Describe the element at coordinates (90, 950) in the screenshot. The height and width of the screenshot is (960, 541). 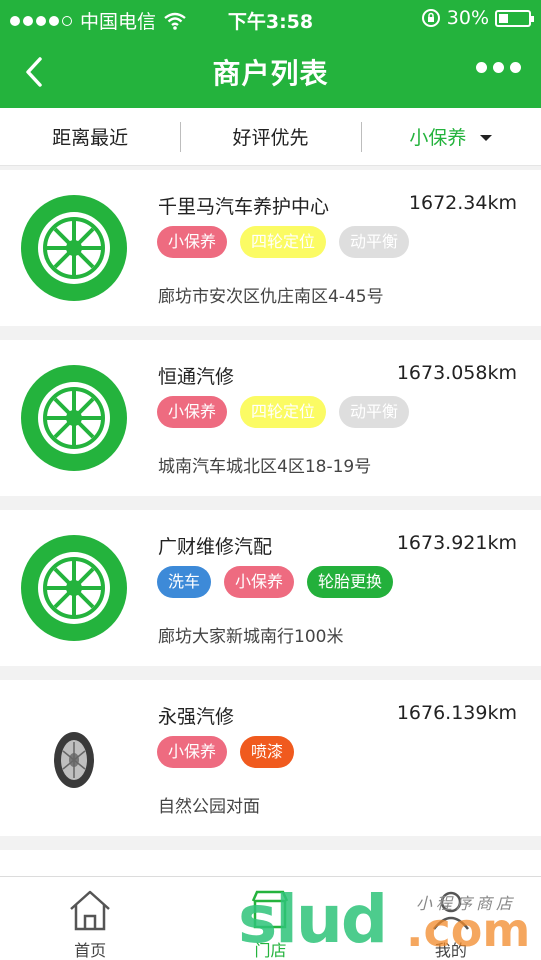
I see `tab-label: 首页` at that location.